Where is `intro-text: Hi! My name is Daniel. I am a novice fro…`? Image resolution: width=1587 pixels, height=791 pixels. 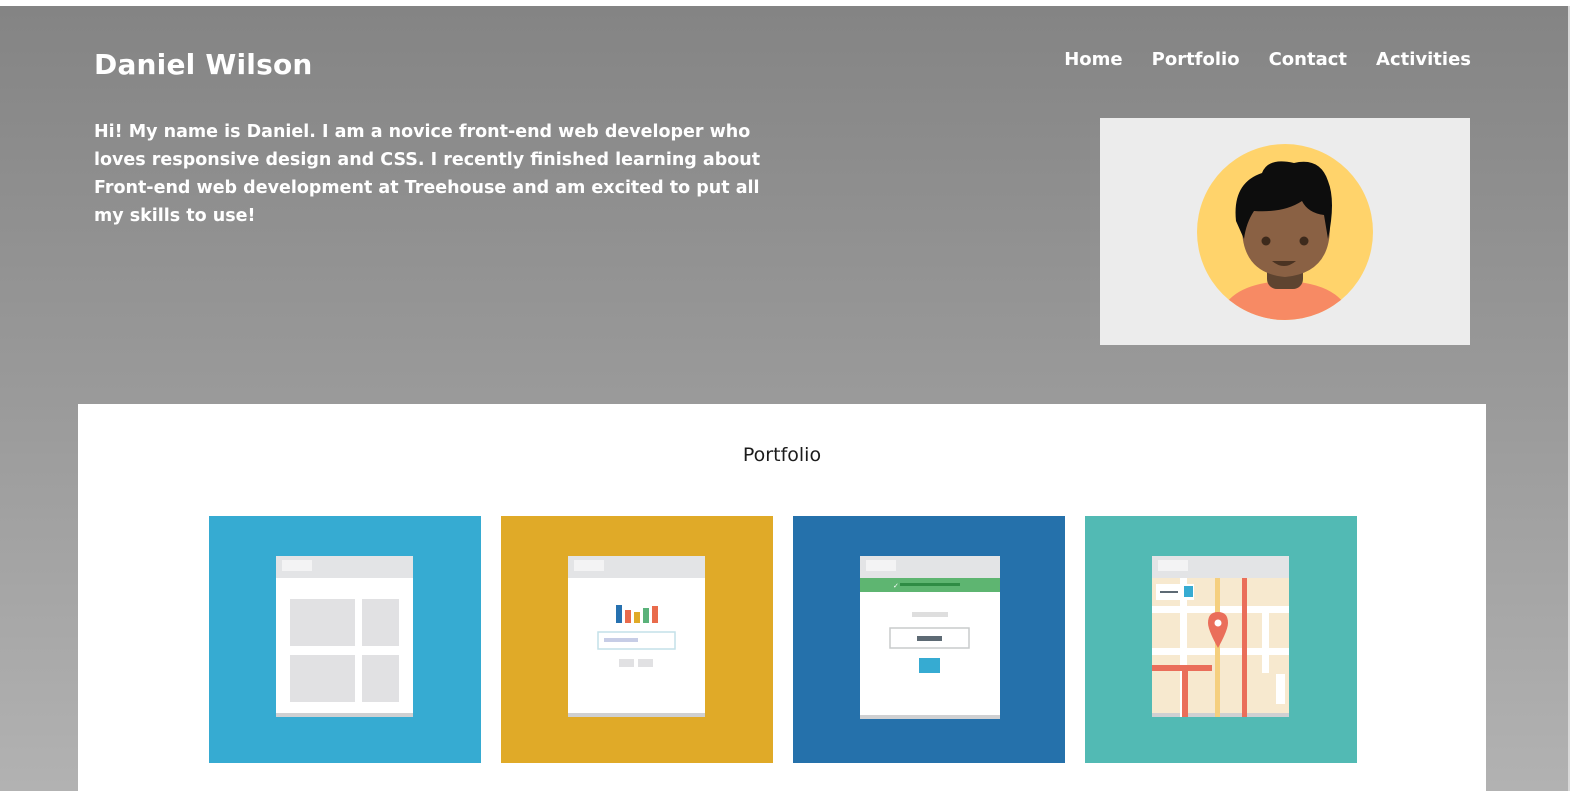
intro-text: Hi! My name is Daniel. I am a novice fro… is located at coordinates (427, 174).